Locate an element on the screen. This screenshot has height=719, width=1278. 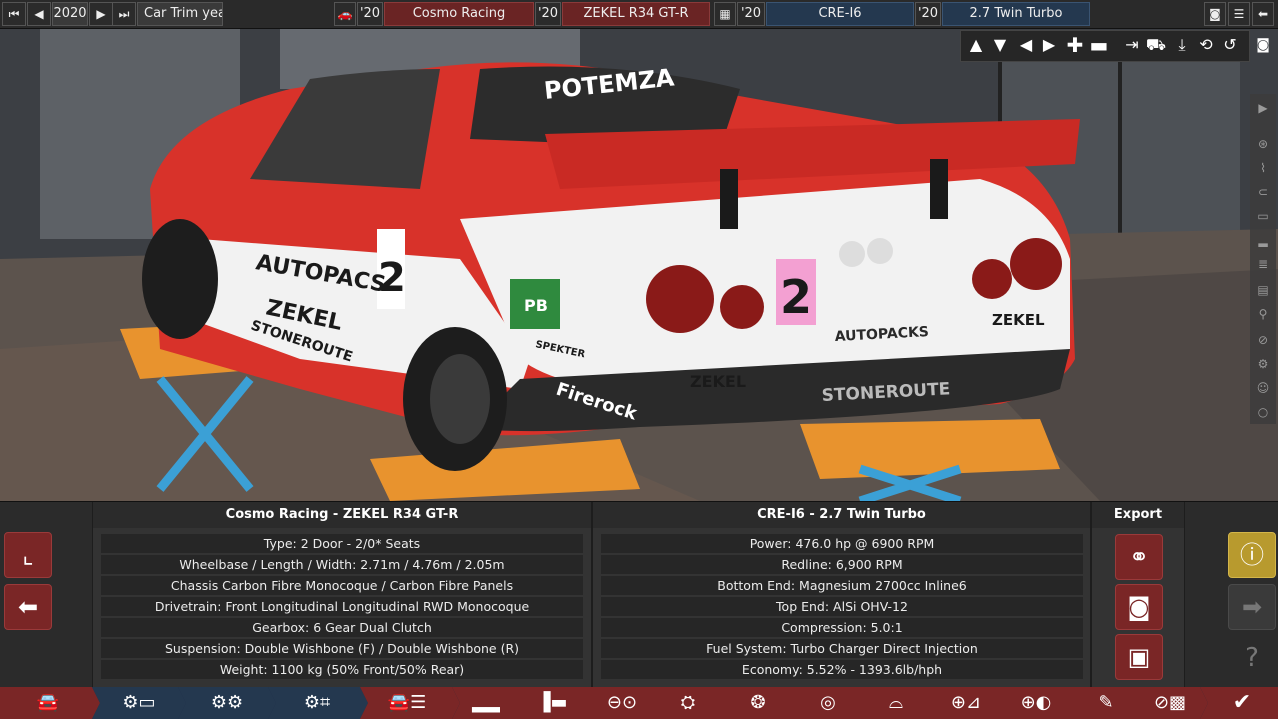
seat-icon: ⚲ is located at coordinates (1263, 314).